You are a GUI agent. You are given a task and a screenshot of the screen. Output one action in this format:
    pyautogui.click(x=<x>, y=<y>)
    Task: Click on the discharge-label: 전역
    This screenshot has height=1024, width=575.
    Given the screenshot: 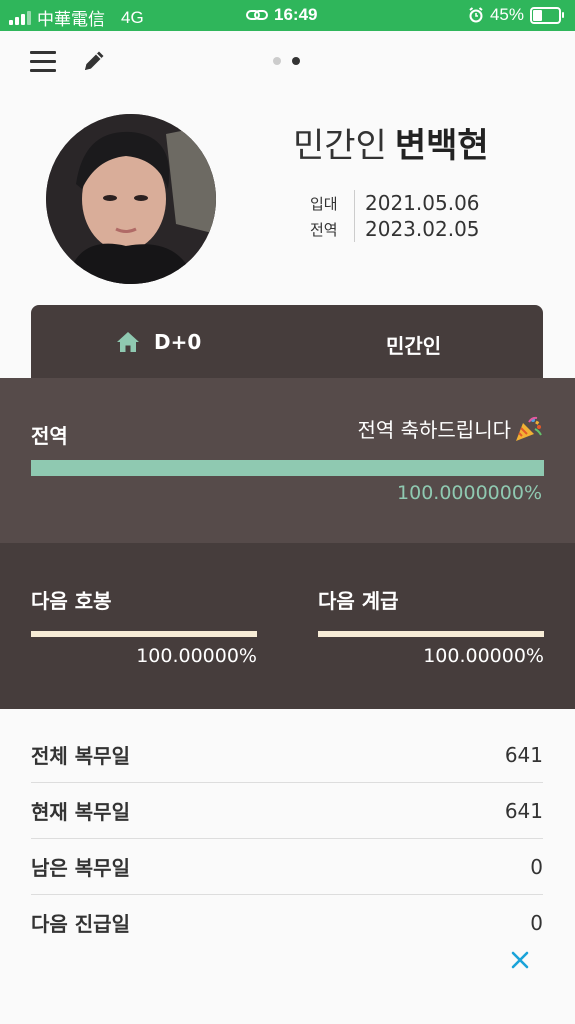 What is the action you would take?
    pyautogui.click(x=324, y=229)
    